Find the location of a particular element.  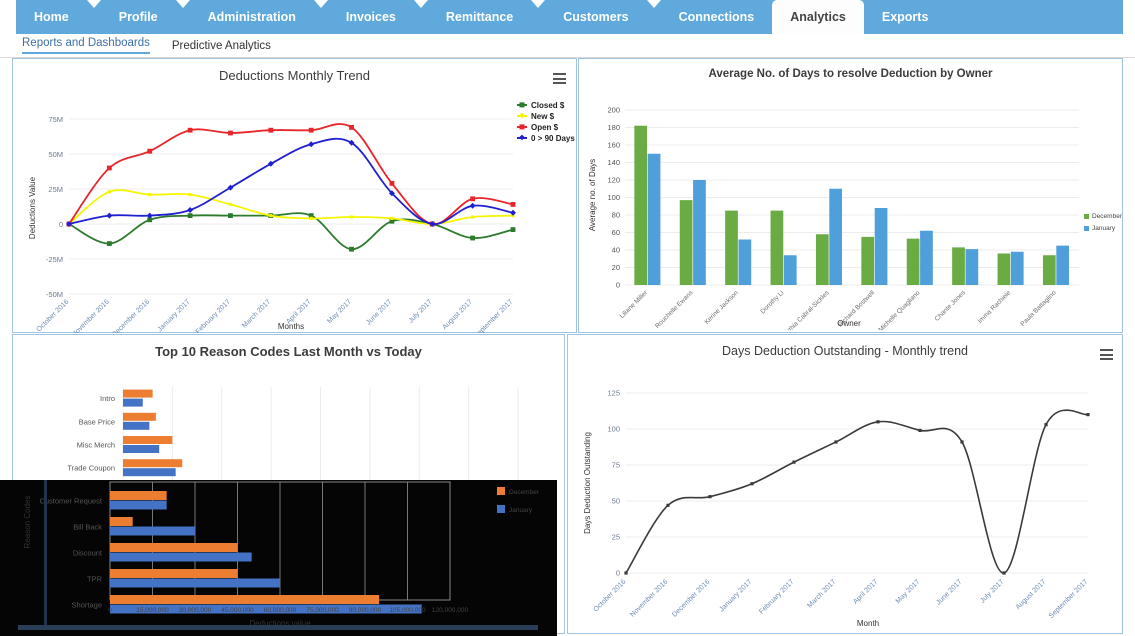

nav-tab-label: Home is located at coordinates (51, 17).